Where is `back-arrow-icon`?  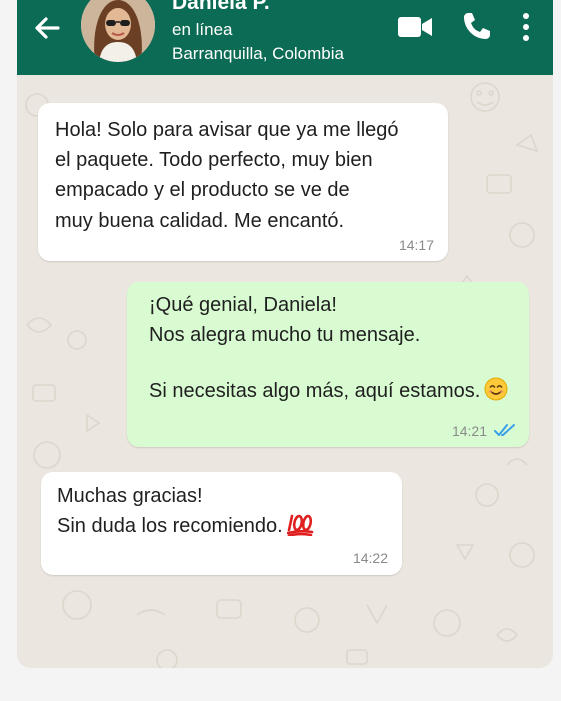
back-arrow-icon is located at coordinates (47, 28).